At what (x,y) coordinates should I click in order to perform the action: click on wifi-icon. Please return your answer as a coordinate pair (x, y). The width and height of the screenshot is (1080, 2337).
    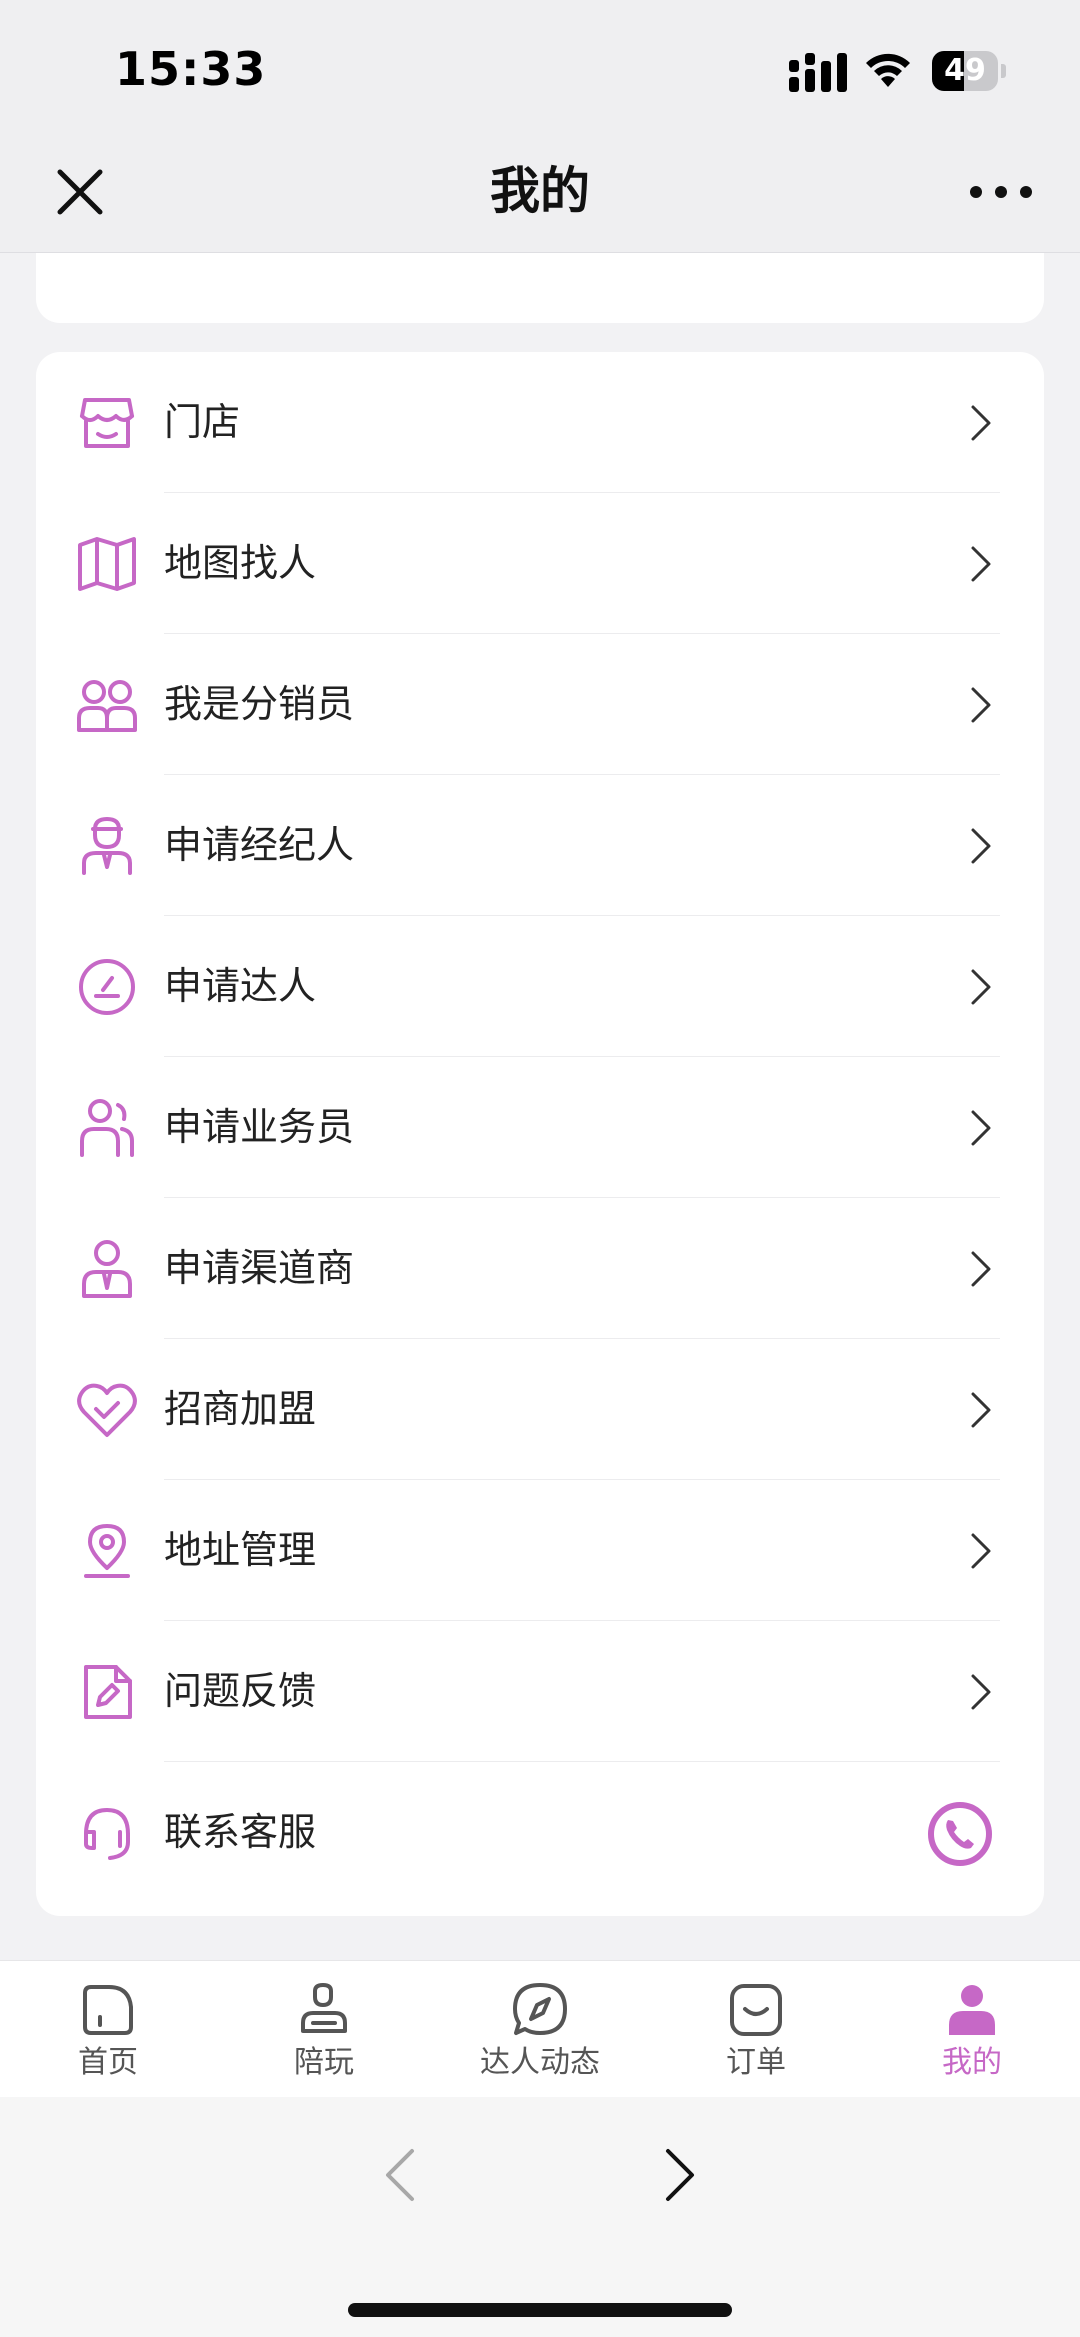
    Looking at the image, I should click on (888, 70).